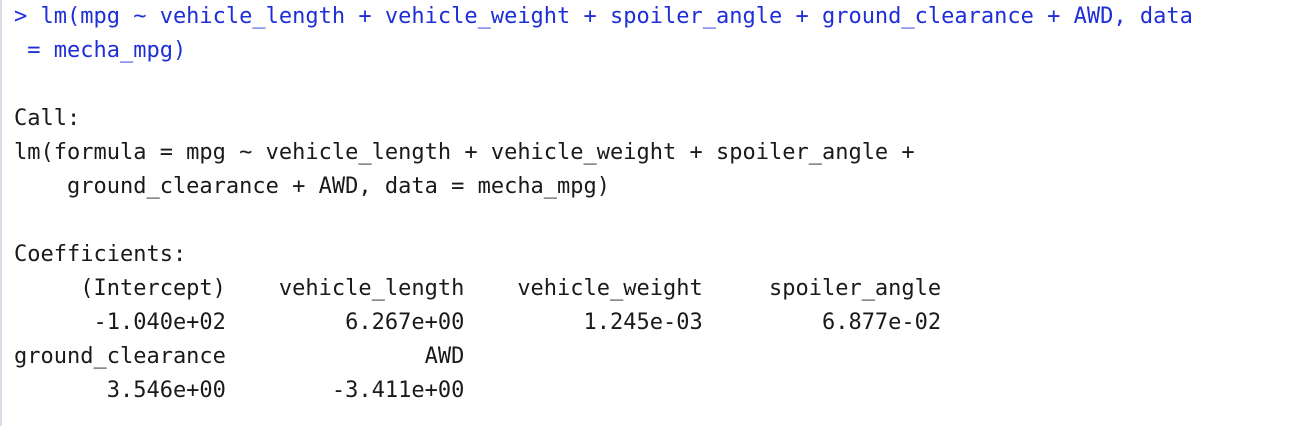 This screenshot has width=1302, height=426. I want to click on coefficient-values-row-2: 3.546e+00 -3.411e+00, so click(239, 390).